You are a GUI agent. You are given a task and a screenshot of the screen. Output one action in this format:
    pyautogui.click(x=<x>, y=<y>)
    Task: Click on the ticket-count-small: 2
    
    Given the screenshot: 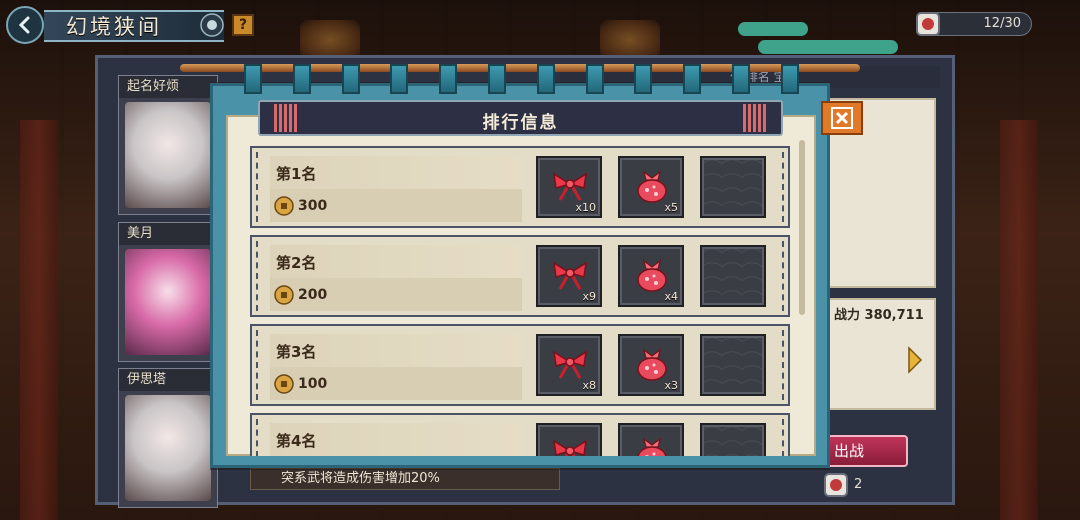 What is the action you would take?
    pyautogui.click(x=858, y=484)
    